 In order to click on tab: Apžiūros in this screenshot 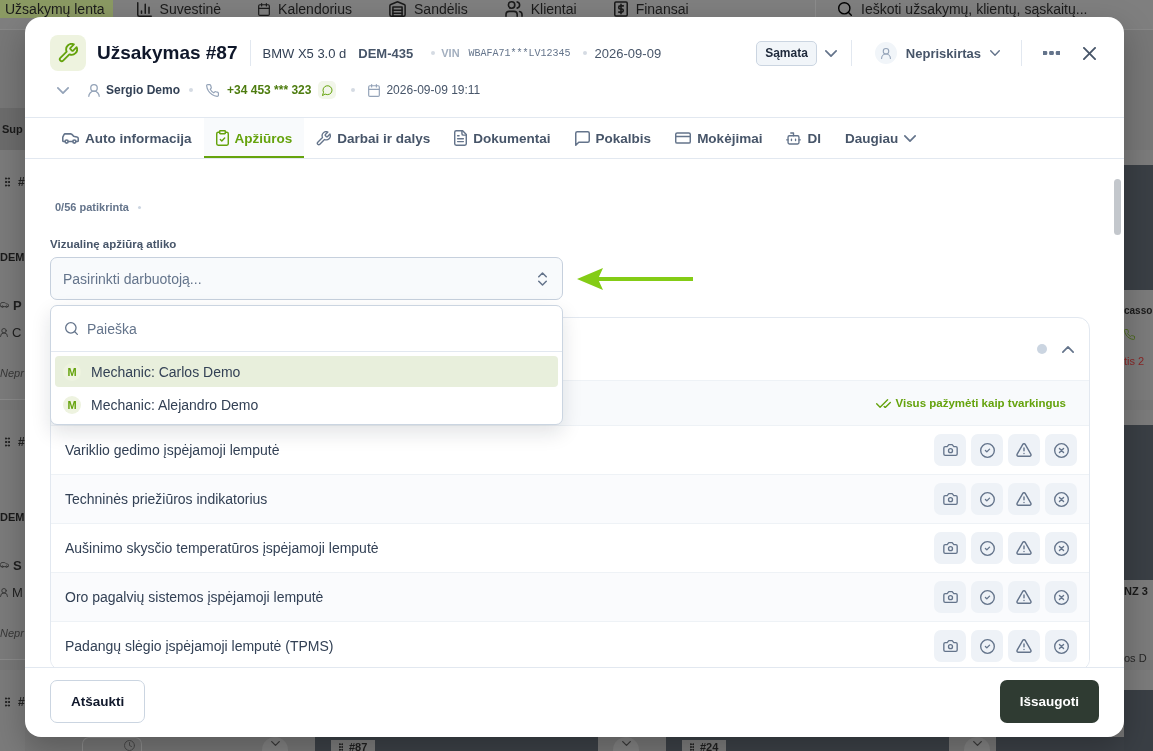, I will do `click(254, 138)`.